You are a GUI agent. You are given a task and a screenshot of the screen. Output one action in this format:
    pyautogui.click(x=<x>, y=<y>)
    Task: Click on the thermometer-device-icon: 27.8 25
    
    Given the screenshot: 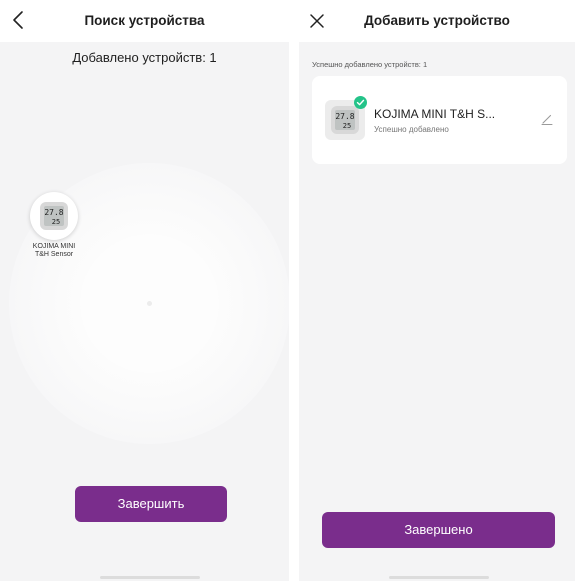 What is the action you would take?
    pyautogui.click(x=54, y=216)
    